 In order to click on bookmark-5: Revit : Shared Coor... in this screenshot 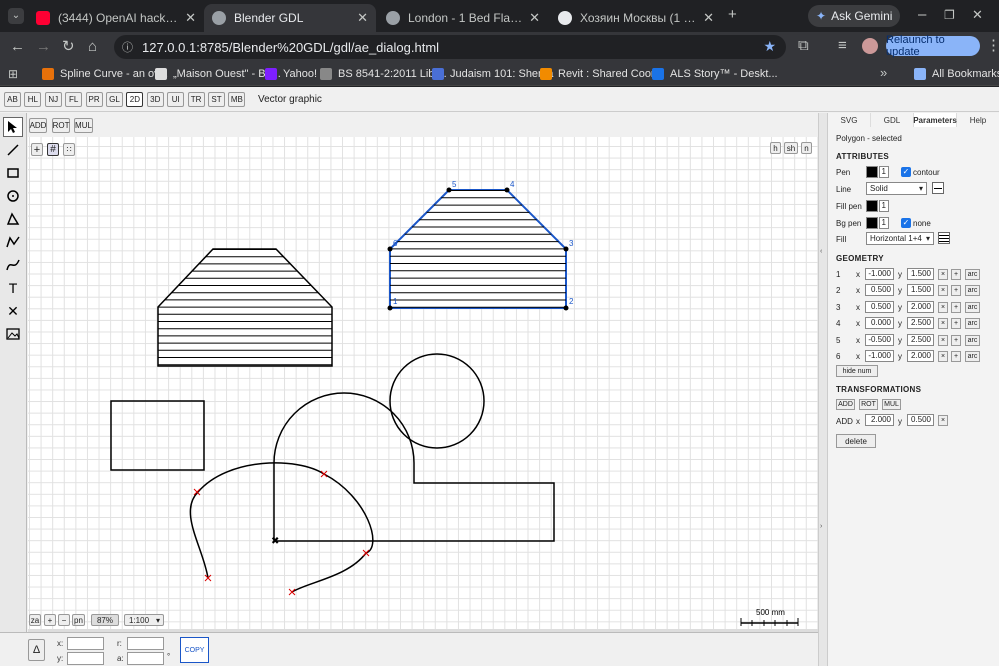, I will do `click(601, 74)`.